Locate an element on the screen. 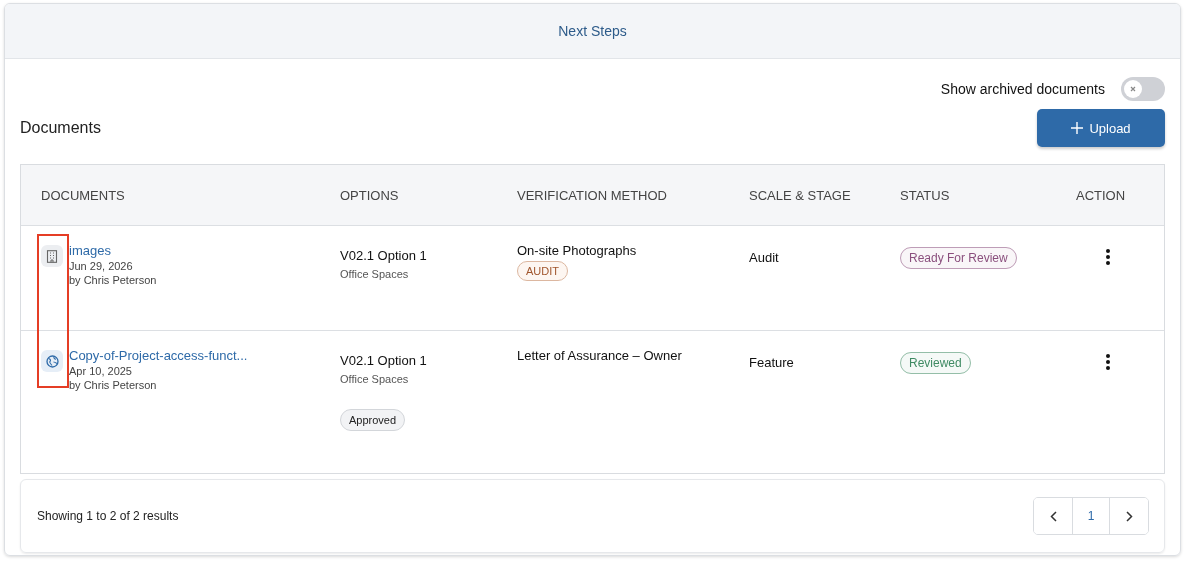 This screenshot has height=567, width=1187. section-title: Documents is located at coordinates (60, 128).